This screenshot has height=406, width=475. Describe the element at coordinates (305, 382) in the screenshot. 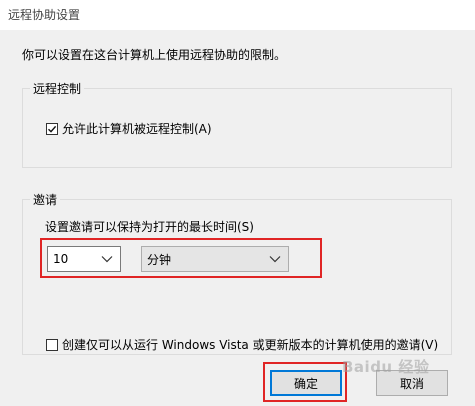

I see `ok-button-highlight` at that location.